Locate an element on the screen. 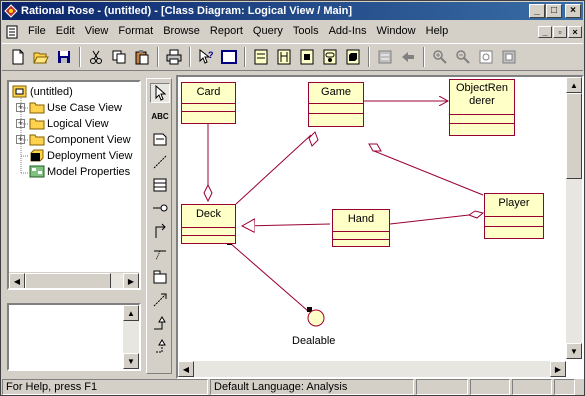 This screenshot has height=396, width=585. browse-component-diagram-icon is located at coordinates (307, 57).